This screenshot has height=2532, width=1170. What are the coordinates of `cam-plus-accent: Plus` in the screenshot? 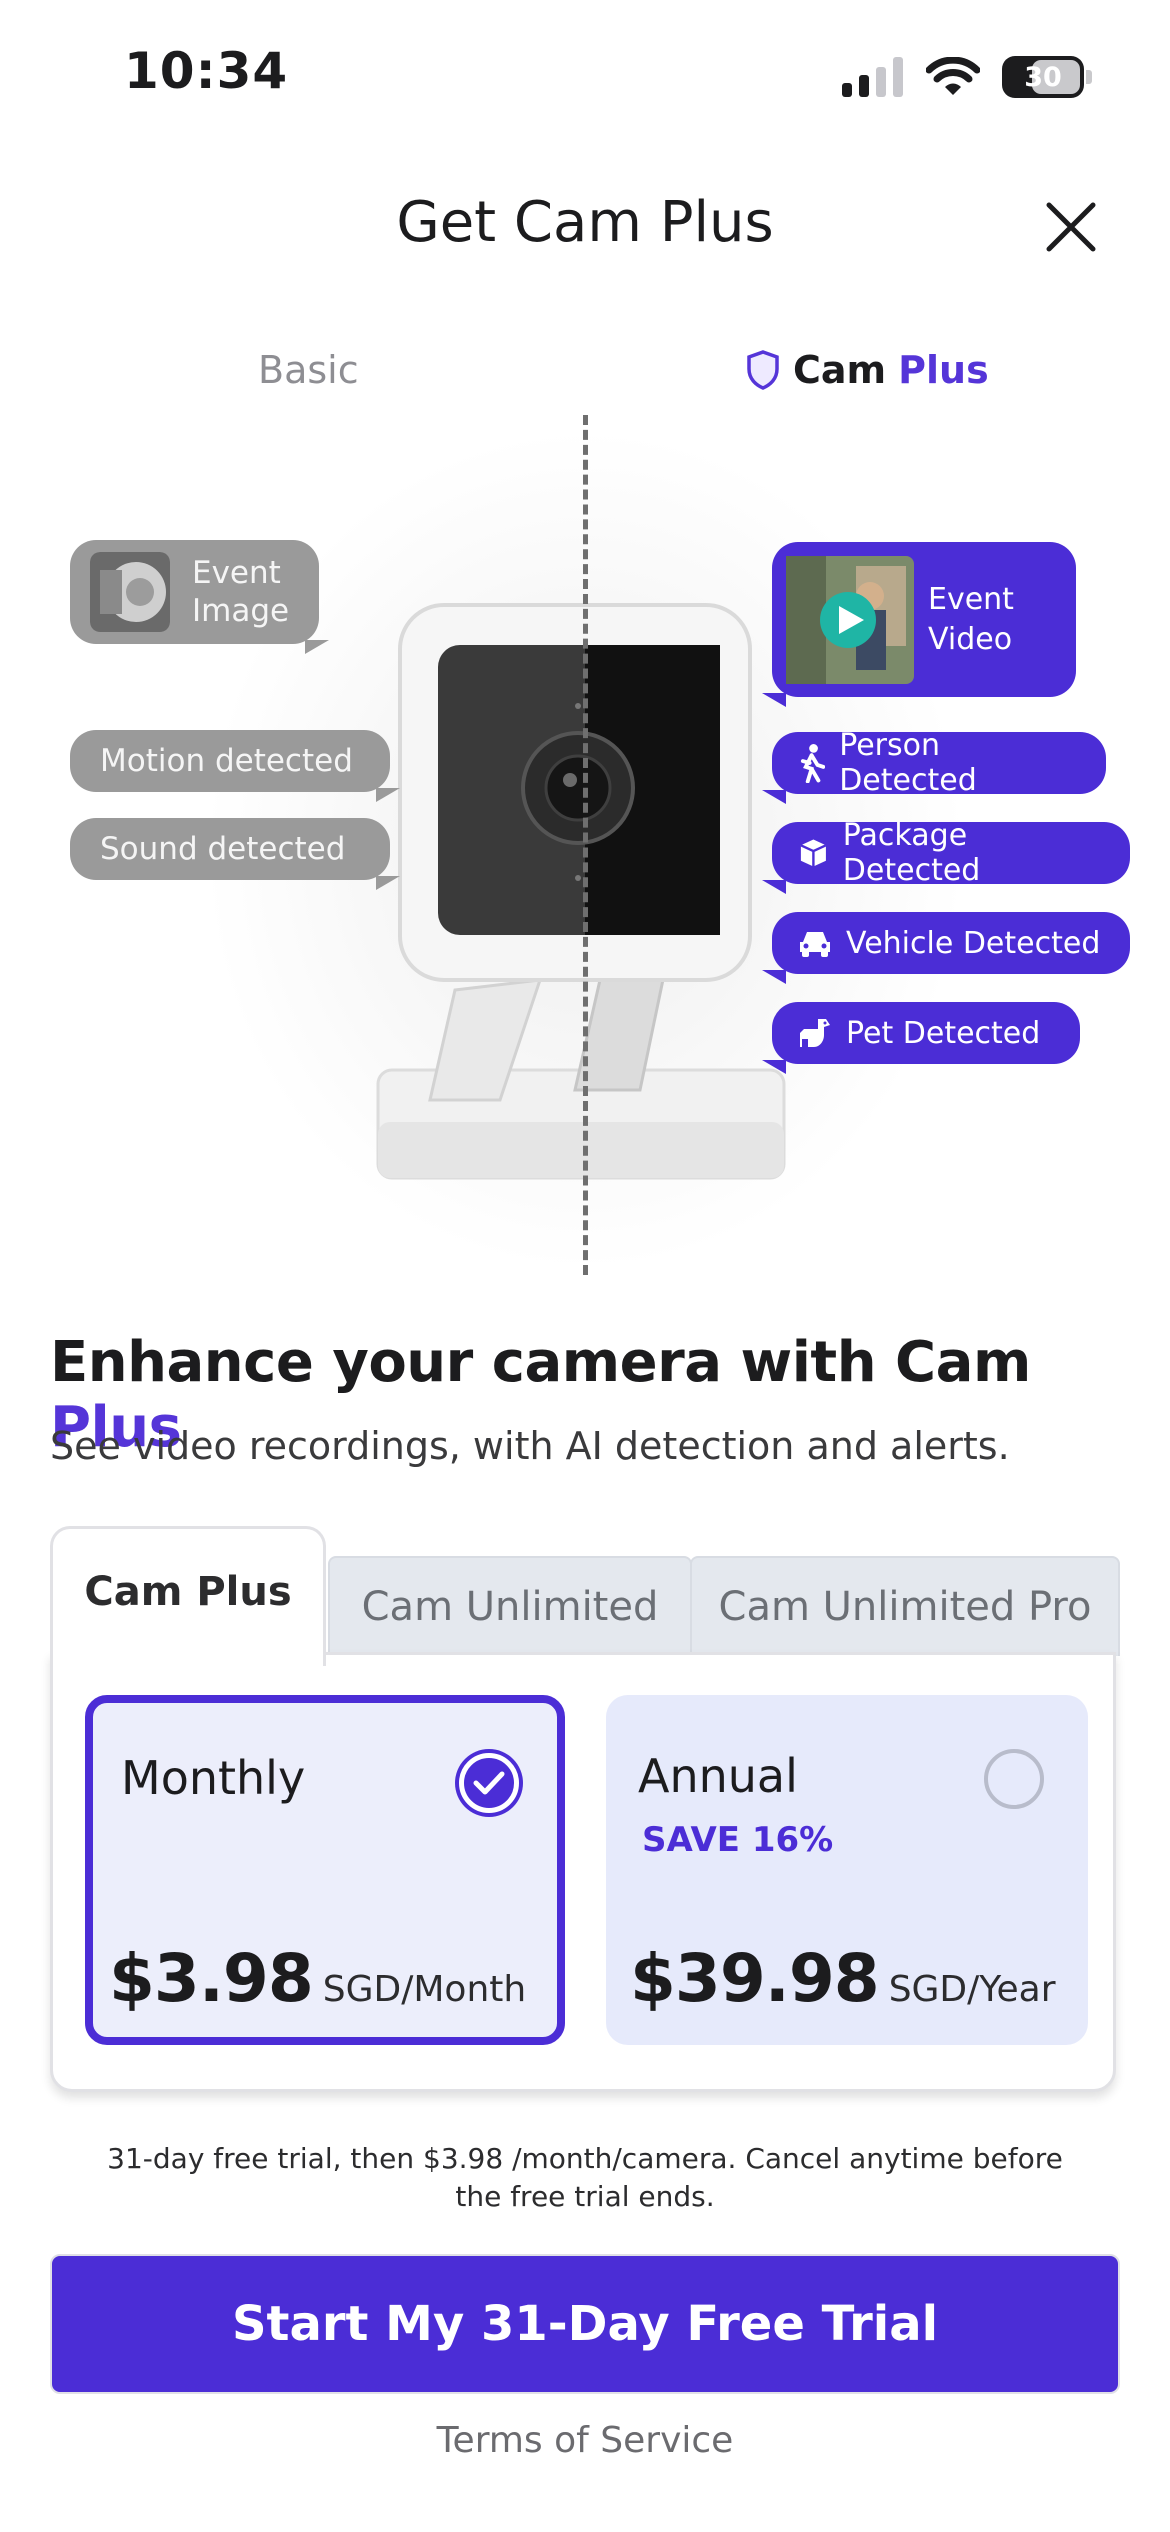 It's located at (943, 370).